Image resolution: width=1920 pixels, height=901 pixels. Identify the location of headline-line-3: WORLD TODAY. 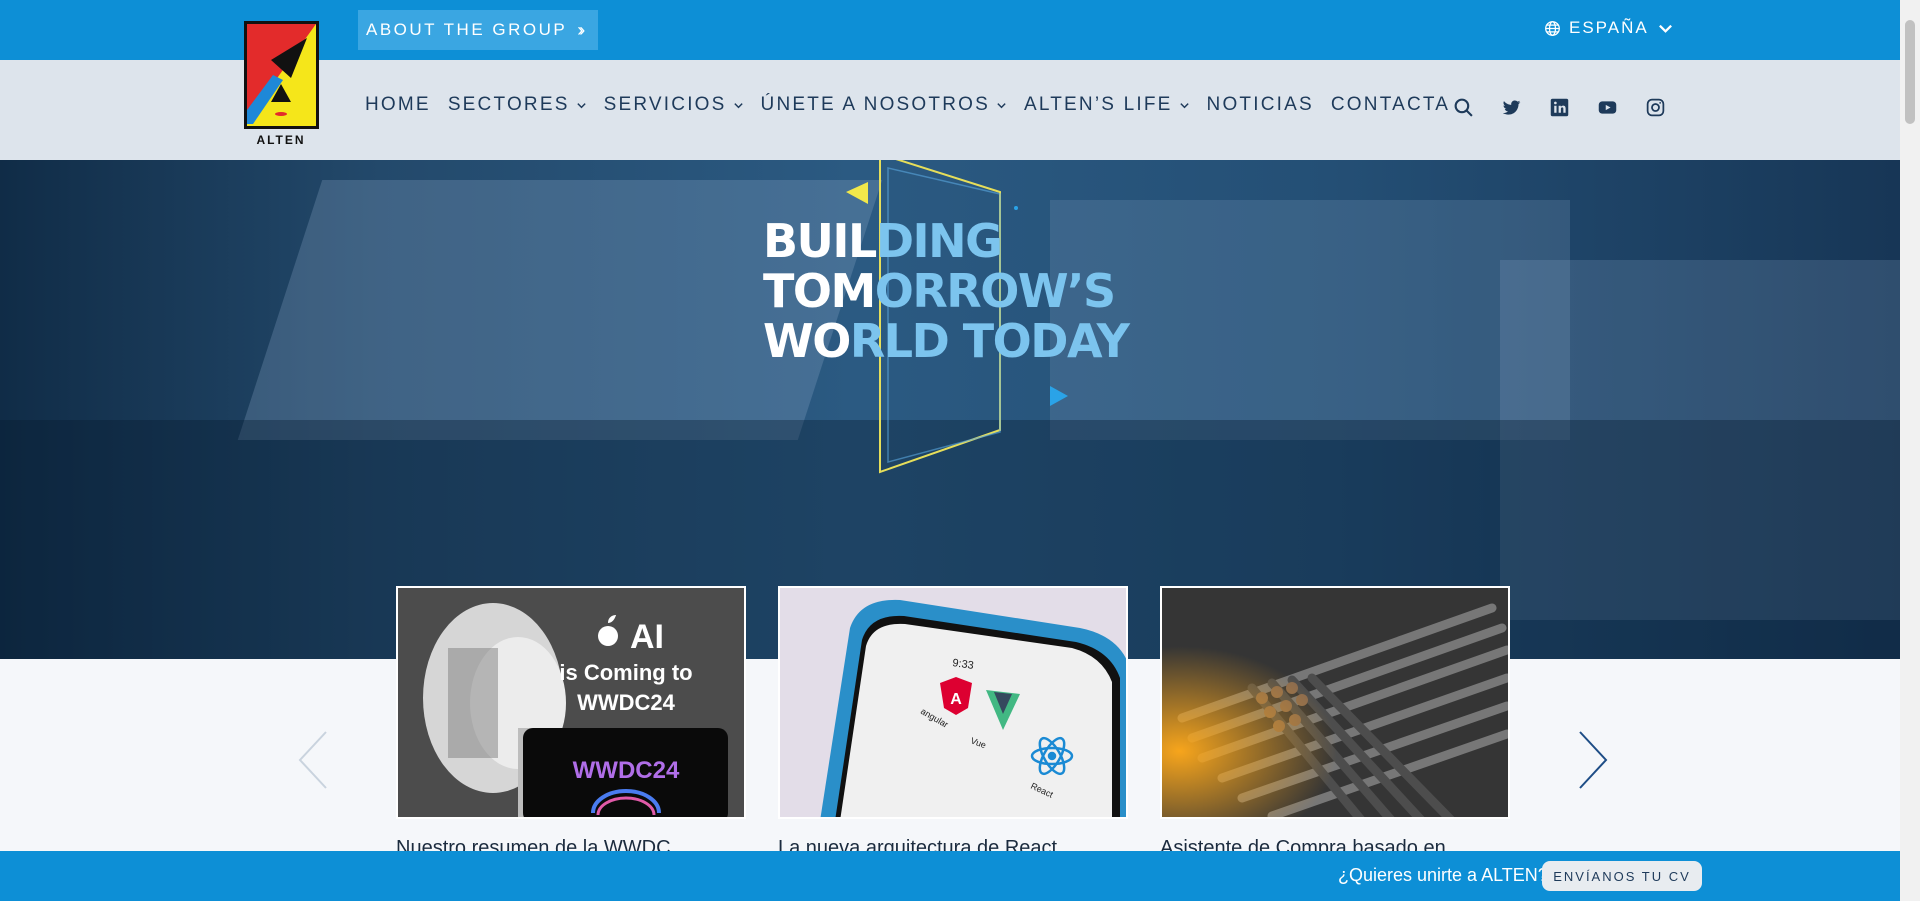
(946, 341).